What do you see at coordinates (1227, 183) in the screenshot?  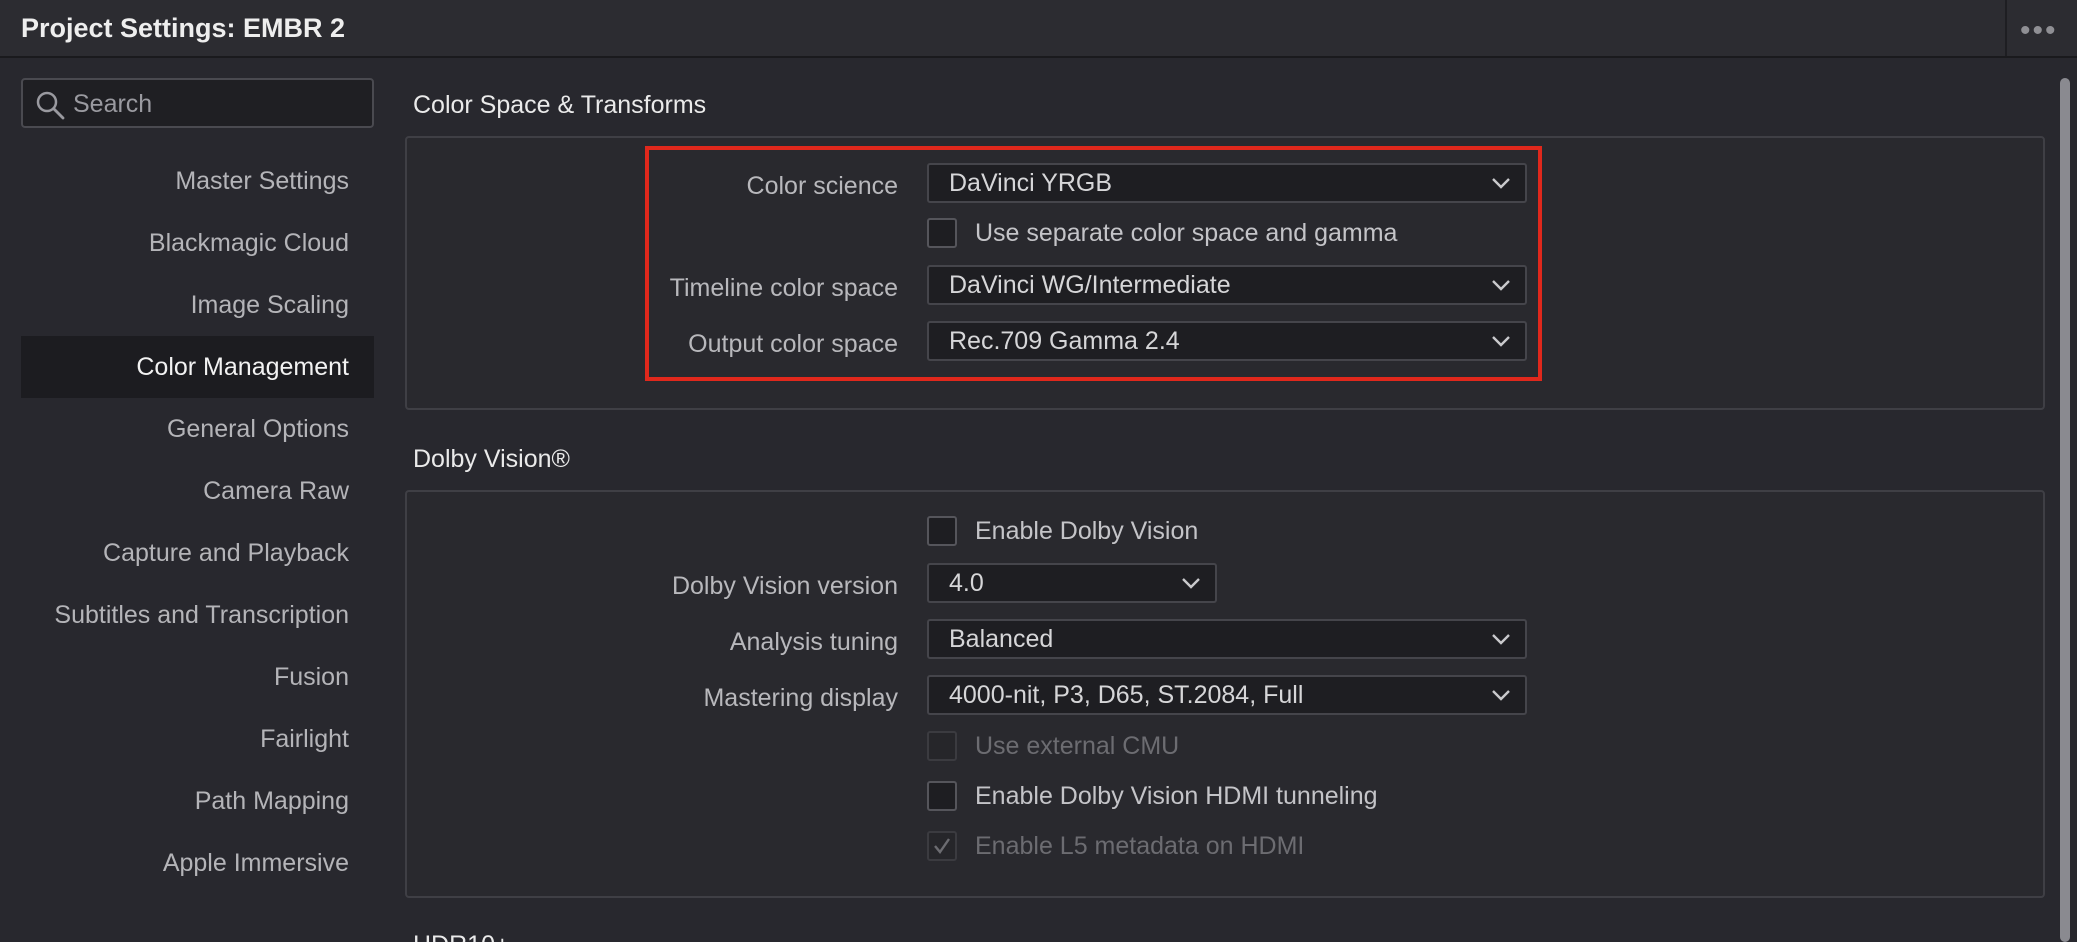 I see `color-science-dropdown: DaVinci YRGB` at bounding box center [1227, 183].